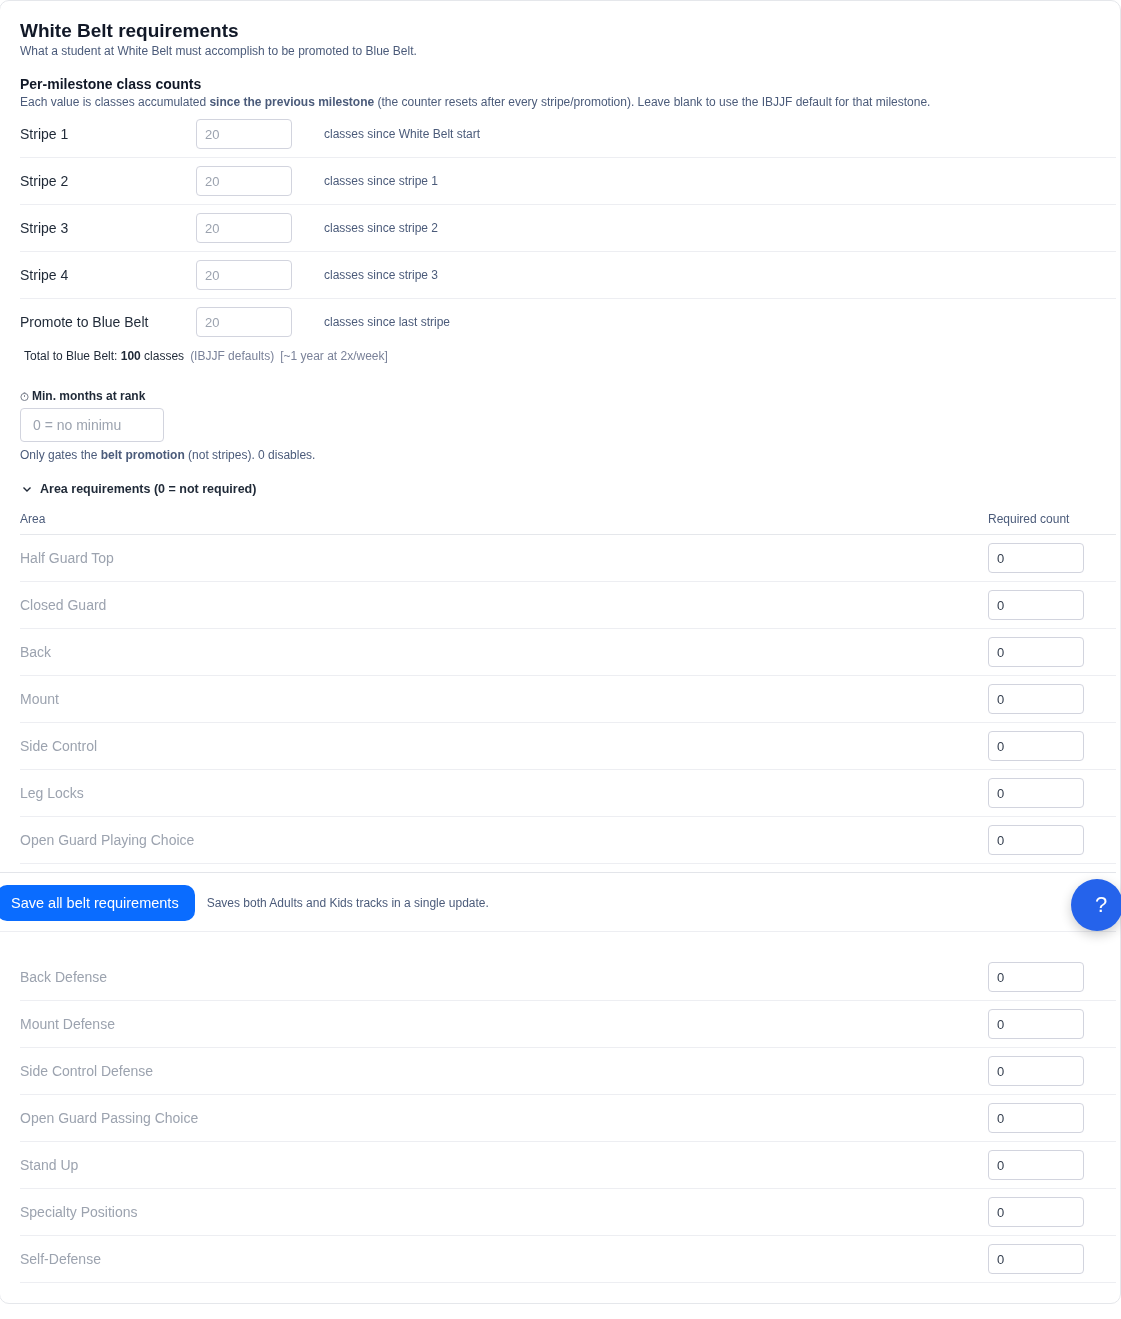 The height and width of the screenshot is (1319, 1121). Describe the element at coordinates (27, 489) in the screenshot. I see `chevron-icon` at that location.